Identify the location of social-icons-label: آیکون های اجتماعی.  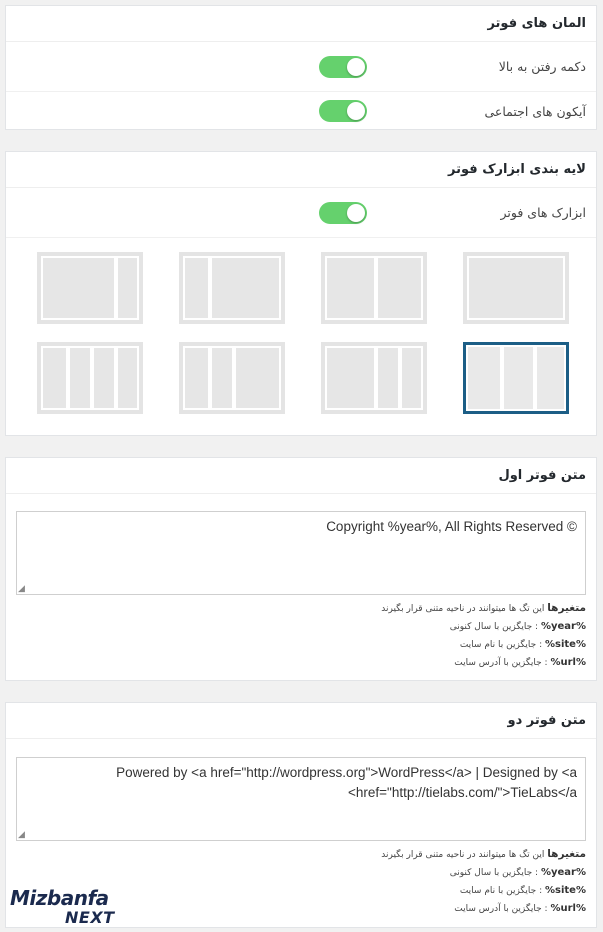
(535, 111).